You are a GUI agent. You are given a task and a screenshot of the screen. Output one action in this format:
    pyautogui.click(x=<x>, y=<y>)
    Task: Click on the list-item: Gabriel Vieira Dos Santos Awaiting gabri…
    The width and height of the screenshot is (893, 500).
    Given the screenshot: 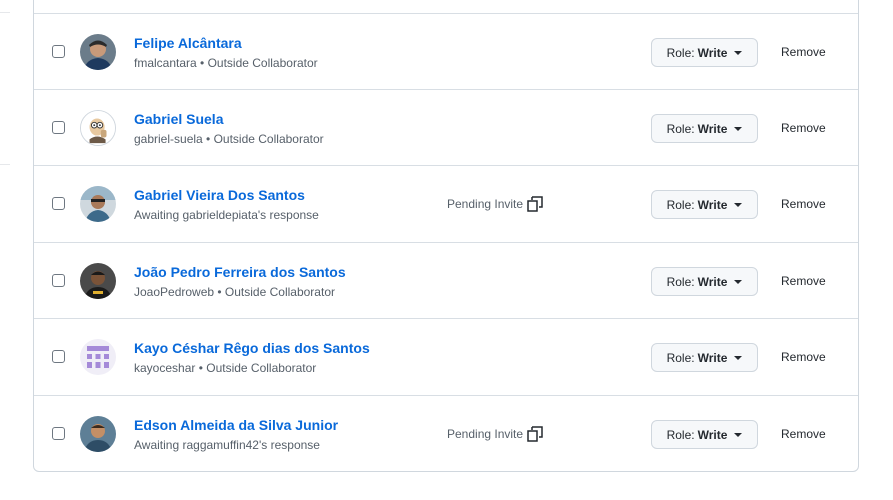 What is the action you would take?
    pyautogui.click(x=446, y=203)
    